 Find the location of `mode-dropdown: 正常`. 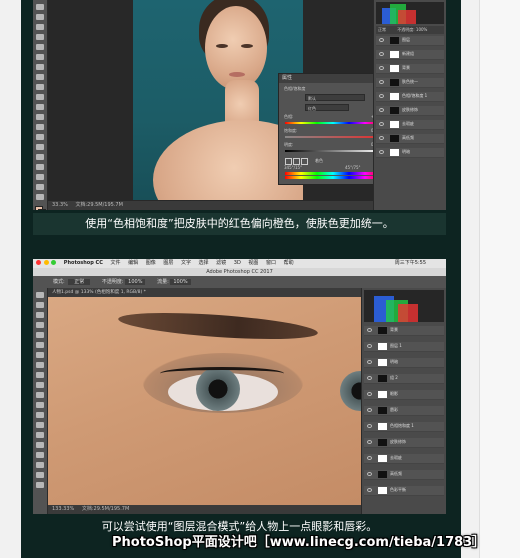

mode-dropdown: 正常 is located at coordinates (79, 282).